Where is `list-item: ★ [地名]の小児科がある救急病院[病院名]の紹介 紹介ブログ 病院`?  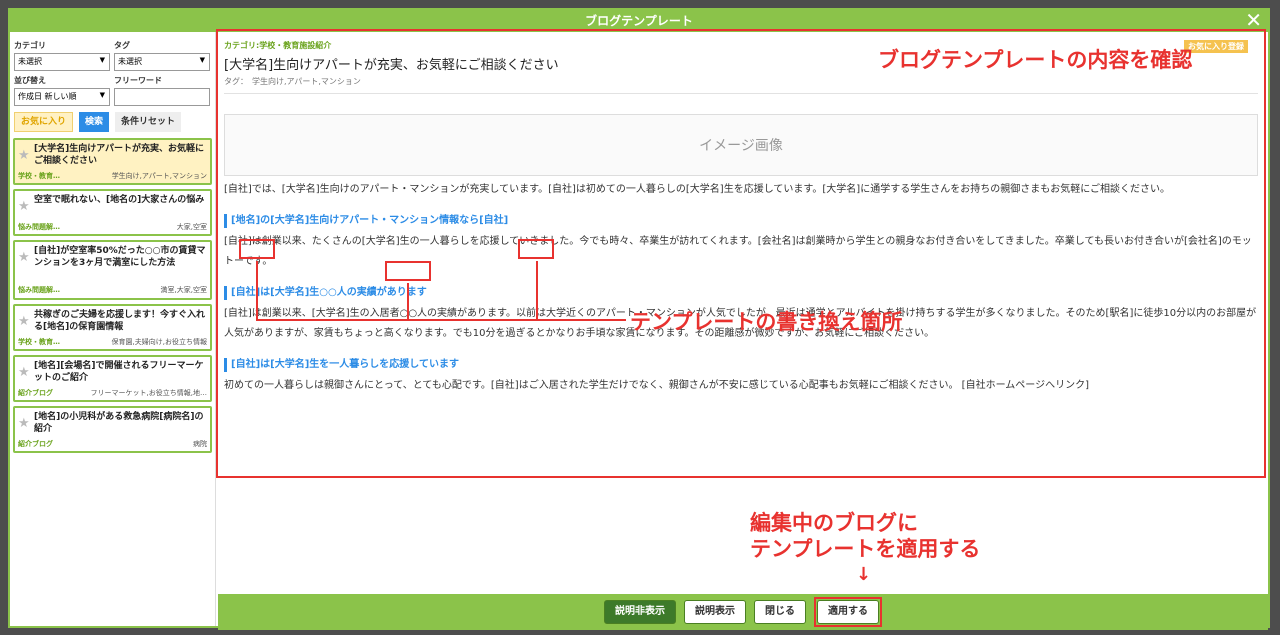 list-item: ★ [地名]の小児科がある救急病院[病院名]の紹介 紹介ブログ 病院 is located at coordinates (112, 429).